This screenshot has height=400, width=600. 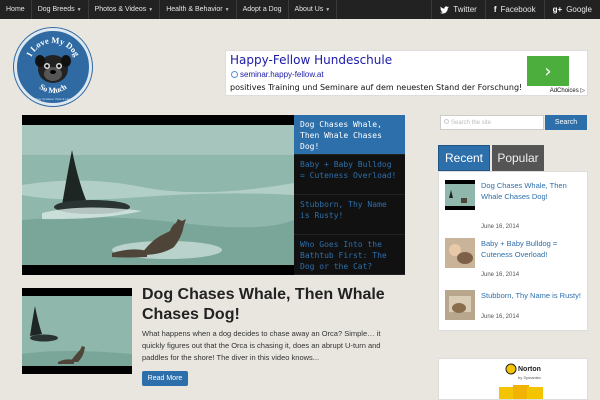 What do you see at coordinates (557, 9) in the screenshot?
I see `google-g-icon: g+` at bounding box center [557, 9].